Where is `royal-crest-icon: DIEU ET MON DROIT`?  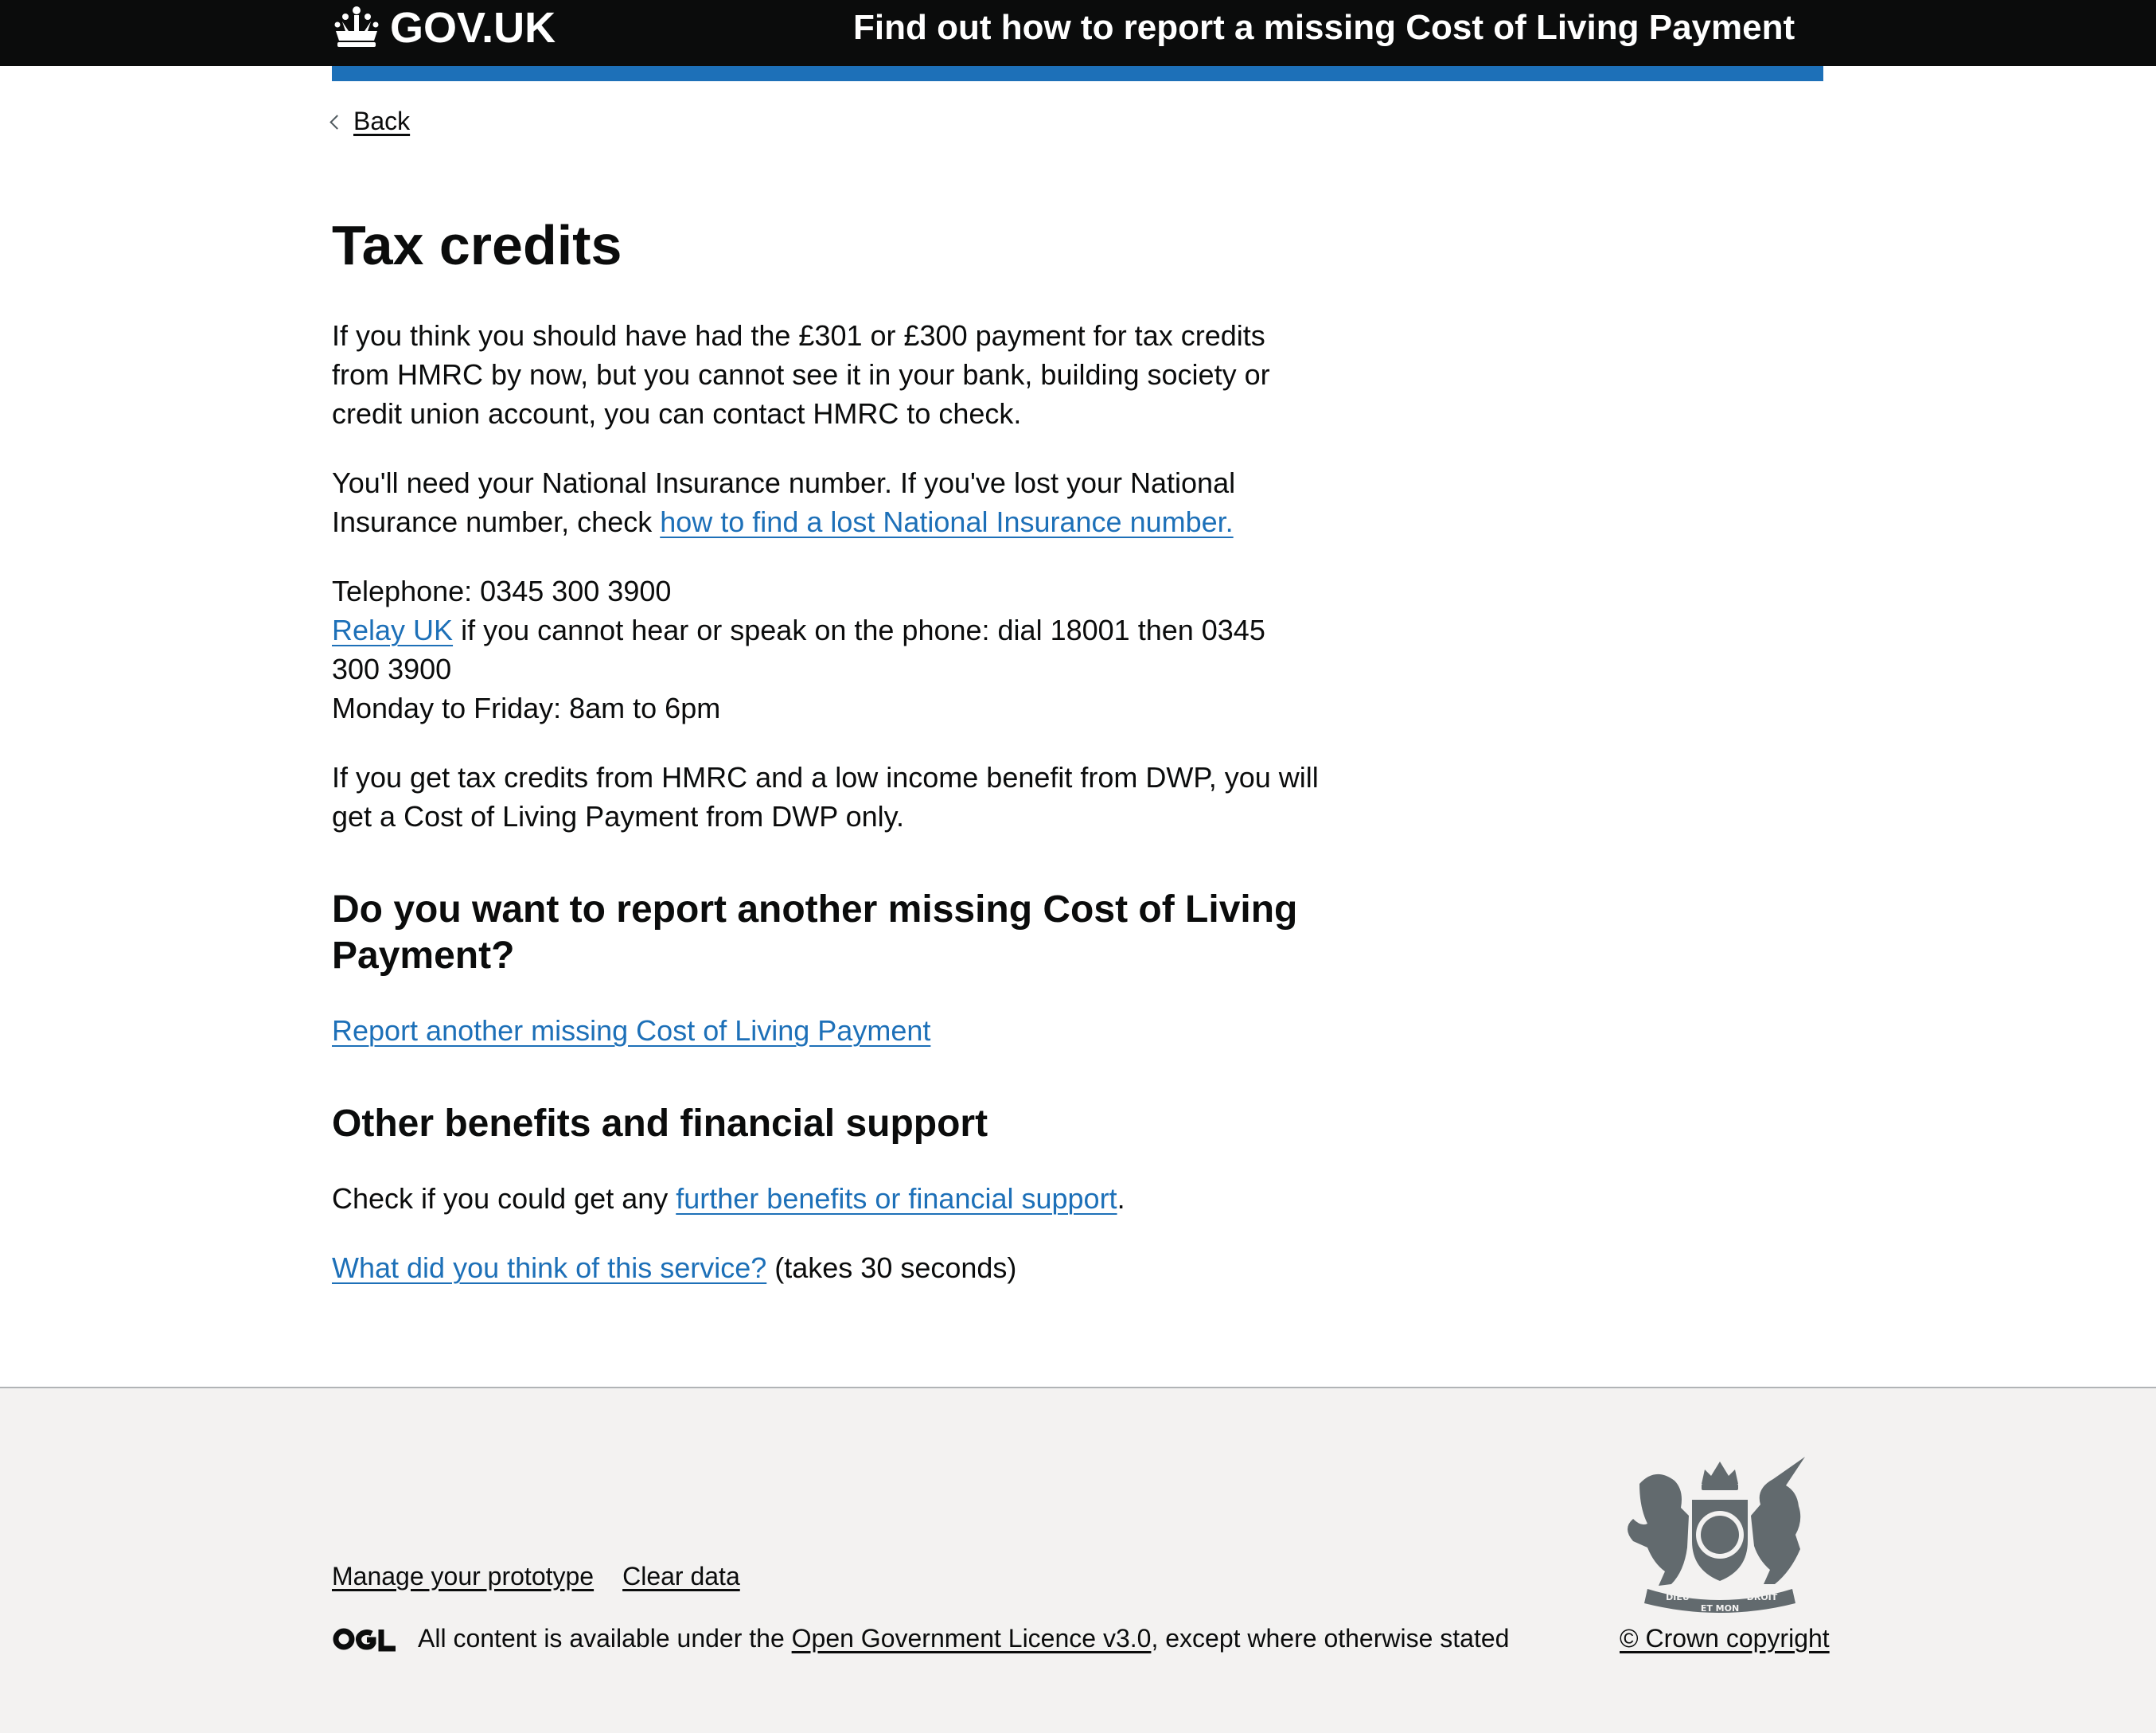 royal-crest-icon: DIEU ET MON DROIT is located at coordinates (1720, 1536).